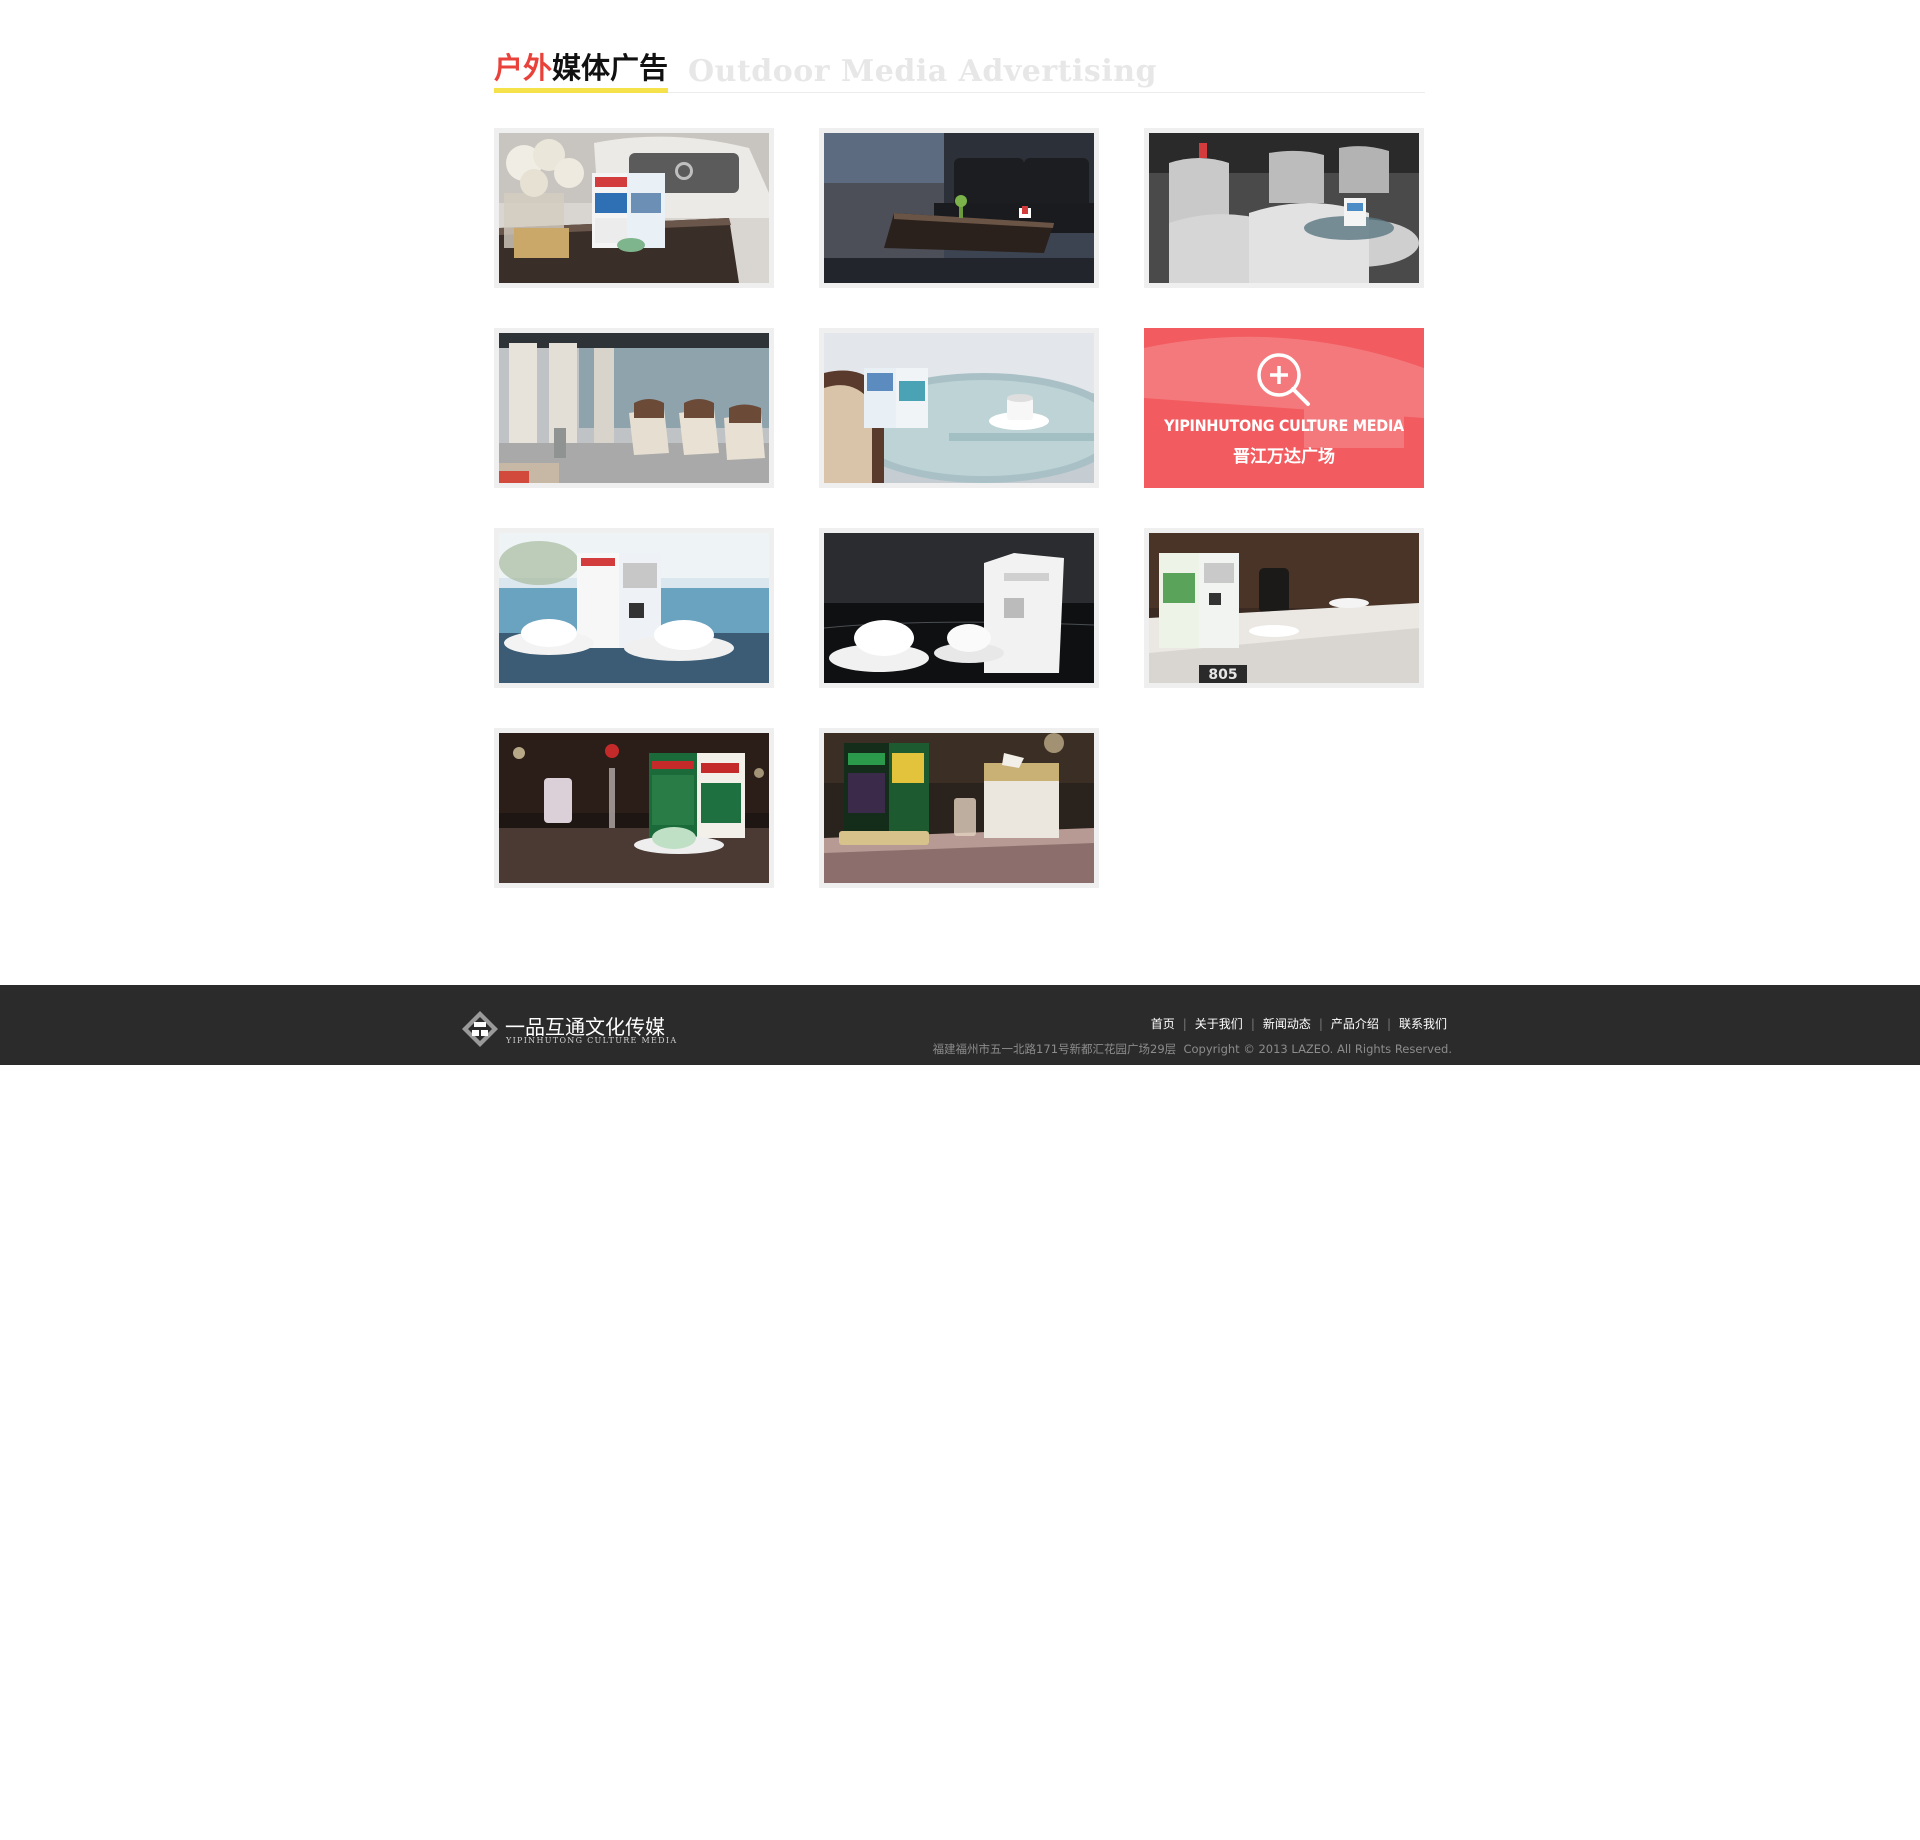  I want to click on footer-address: 福建福州市五一北路171号新都汇花园广场29层, so click(1054, 1049).